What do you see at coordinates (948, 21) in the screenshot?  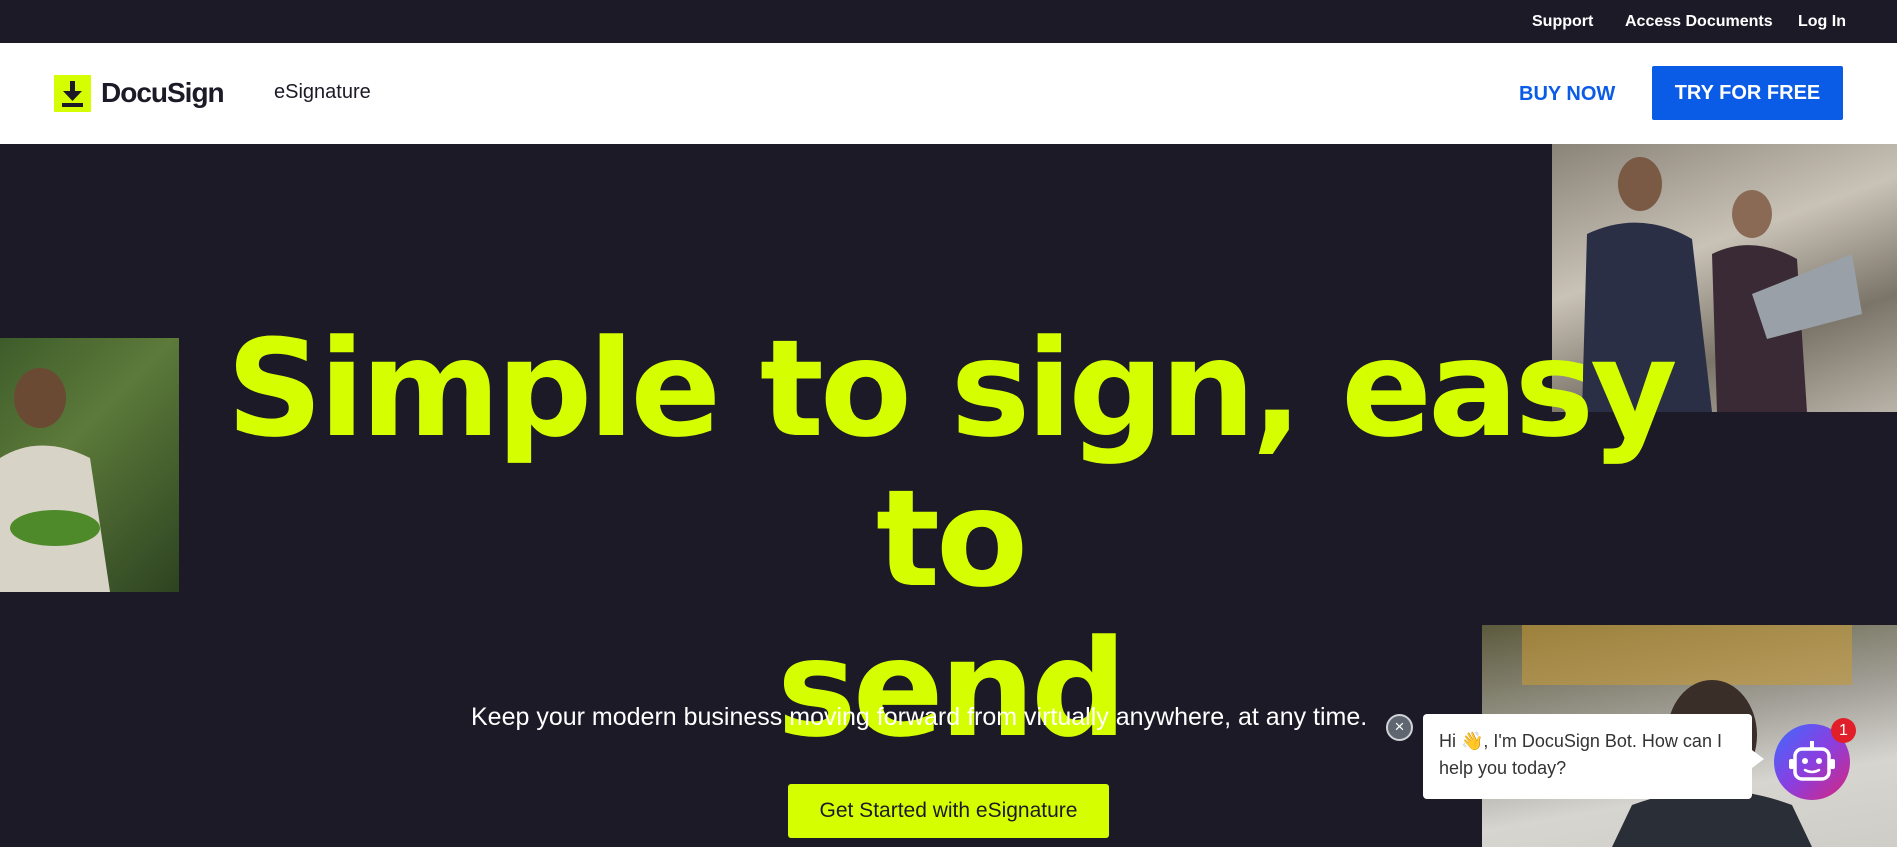 I see `utility-bar: Support Access Documents Log In` at bounding box center [948, 21].